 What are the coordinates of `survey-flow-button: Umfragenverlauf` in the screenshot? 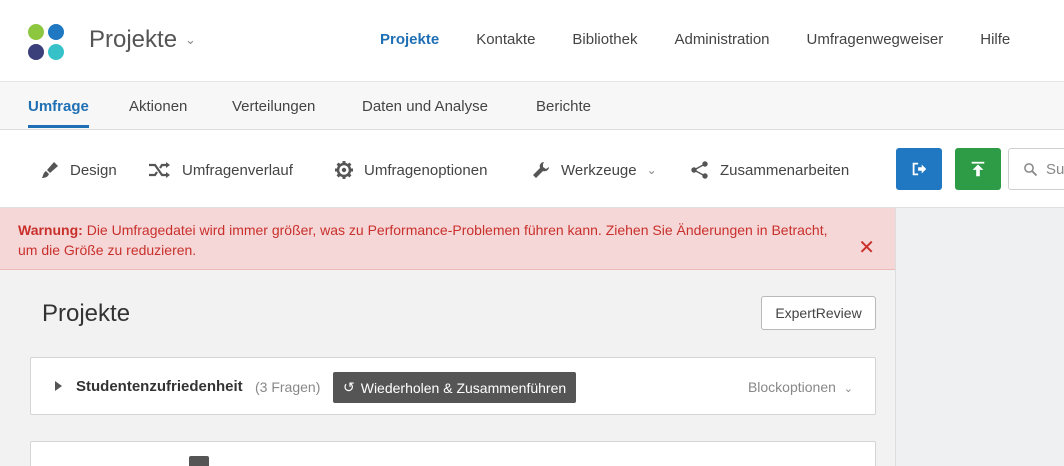 It's located at (220, 170).